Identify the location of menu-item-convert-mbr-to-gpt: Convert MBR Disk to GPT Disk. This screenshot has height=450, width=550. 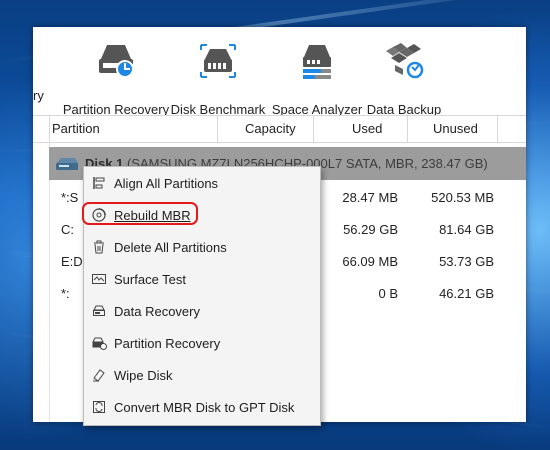
(202, 407).